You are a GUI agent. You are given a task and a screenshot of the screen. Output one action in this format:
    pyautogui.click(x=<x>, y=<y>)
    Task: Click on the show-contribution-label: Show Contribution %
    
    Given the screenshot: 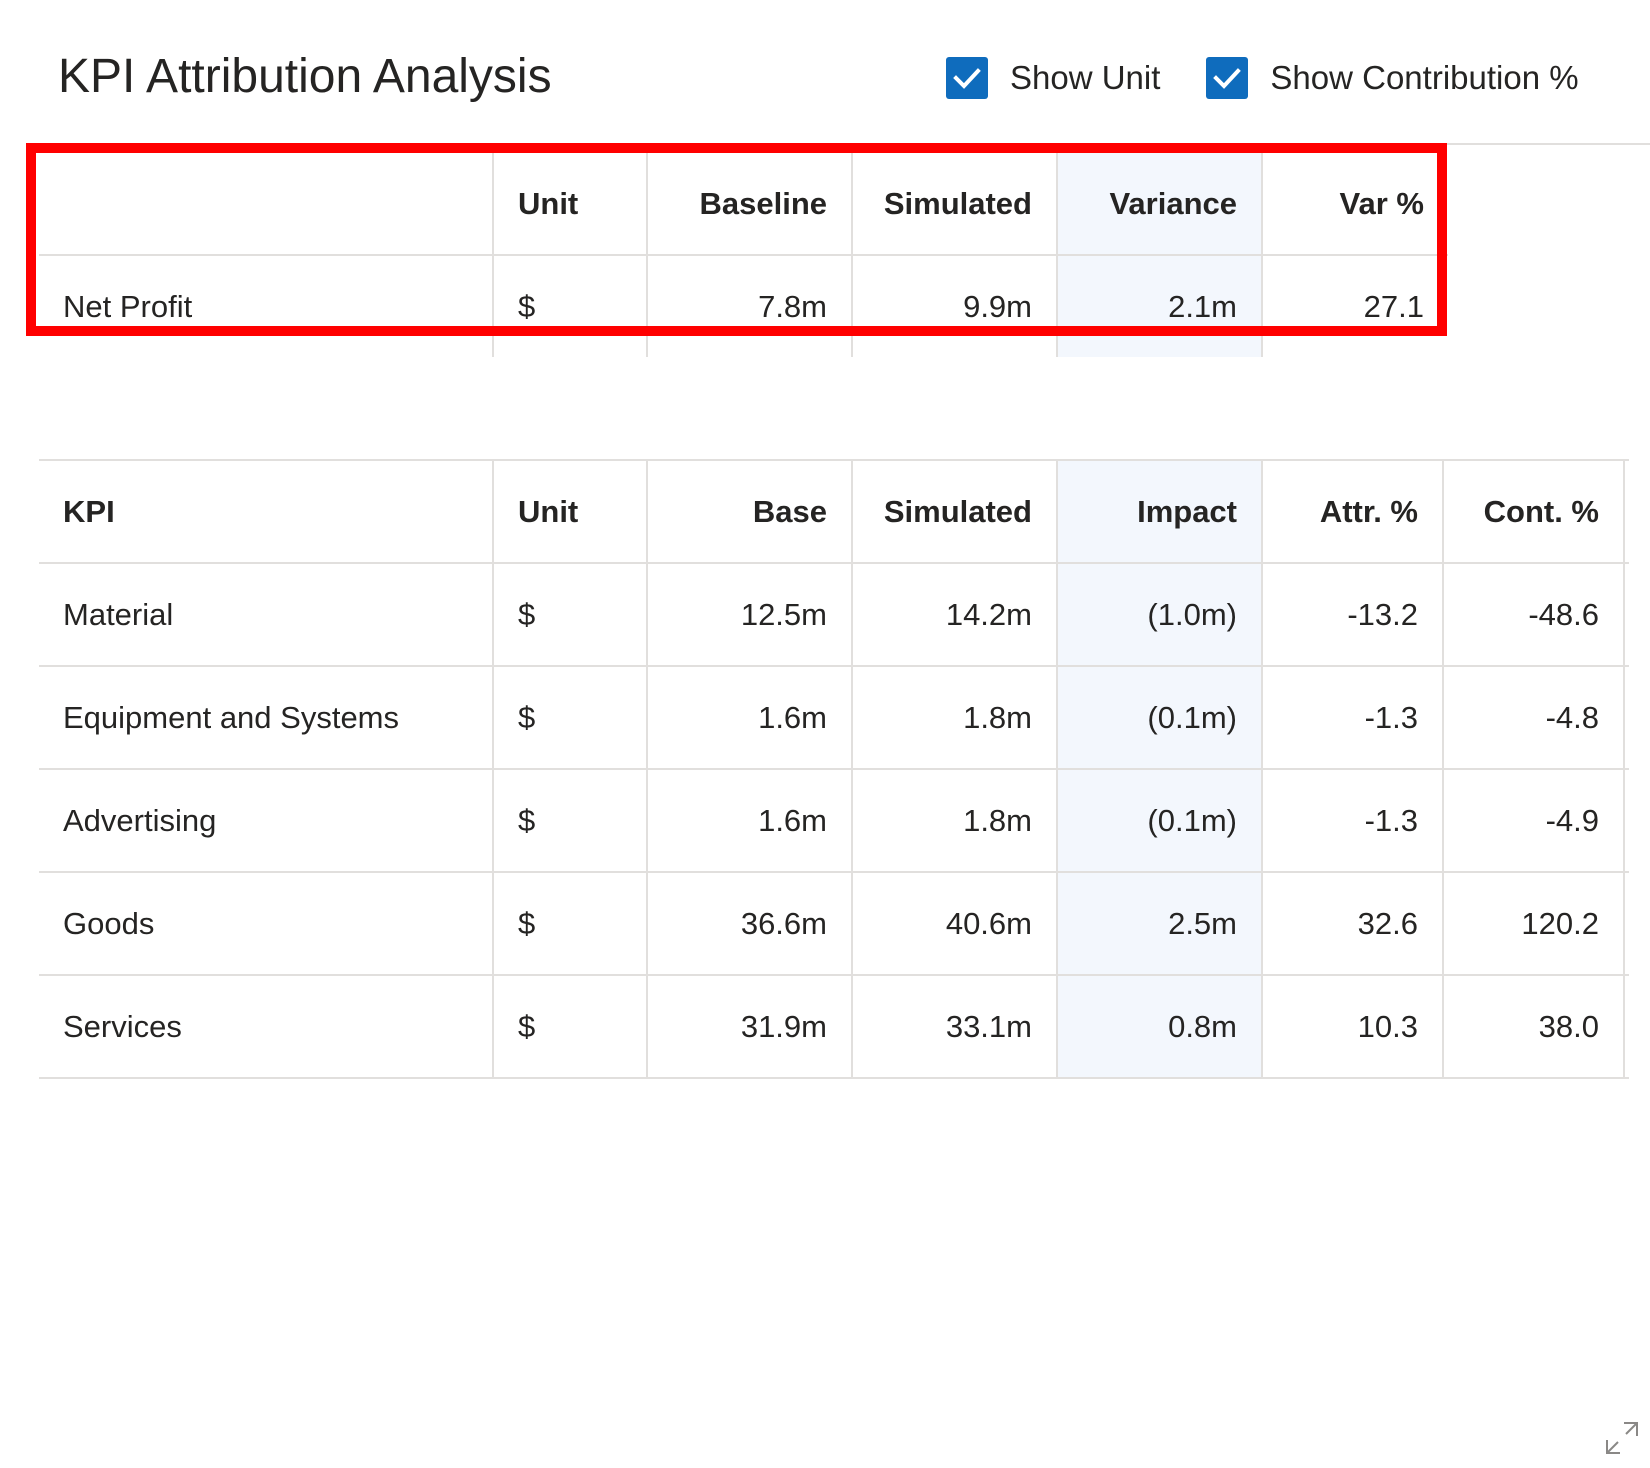 What is the action you would take?
    pyautogui.click(x=1424, y=77)
    